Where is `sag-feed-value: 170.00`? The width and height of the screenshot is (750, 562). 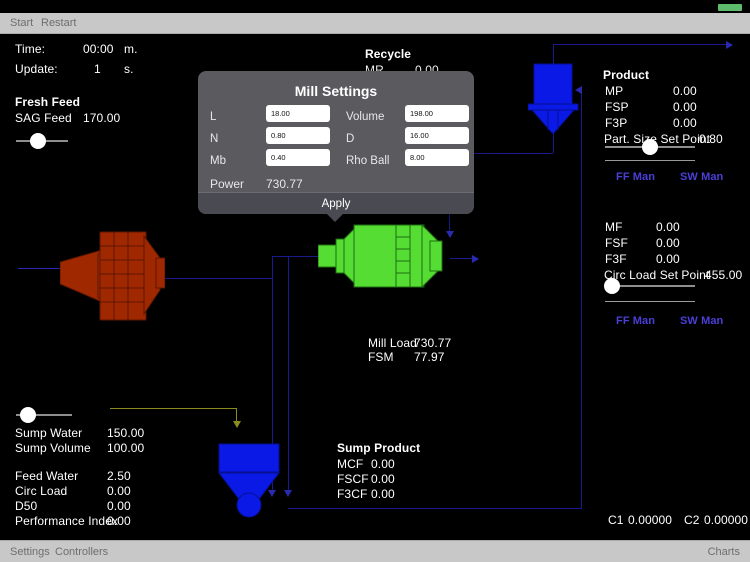 sag-feed-value: 170.00 is located at coordinates (102, 118).